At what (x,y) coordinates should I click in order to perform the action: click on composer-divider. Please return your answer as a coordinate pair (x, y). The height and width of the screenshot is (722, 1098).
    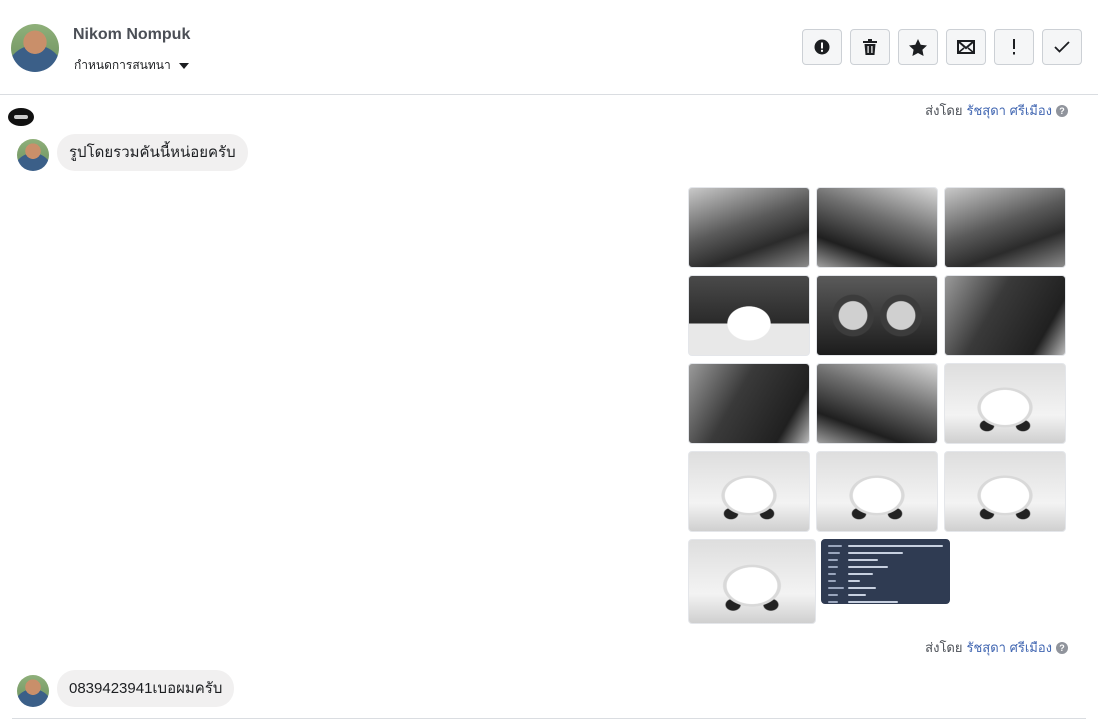
    Looking at the image, I should click on (549, 718).